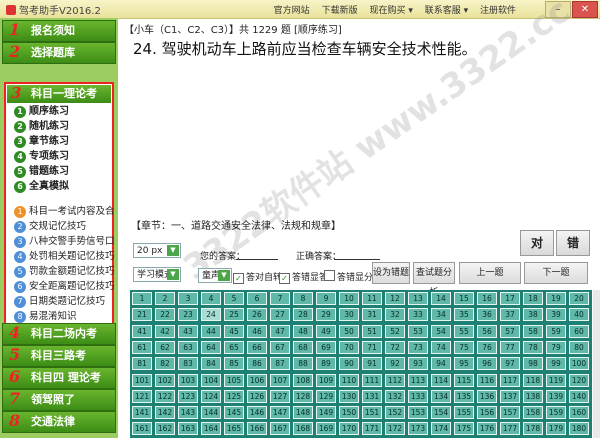  Describe the element at coordinates (165, 413) in the screenshot. I see `question-number-cell: 142` at that location.